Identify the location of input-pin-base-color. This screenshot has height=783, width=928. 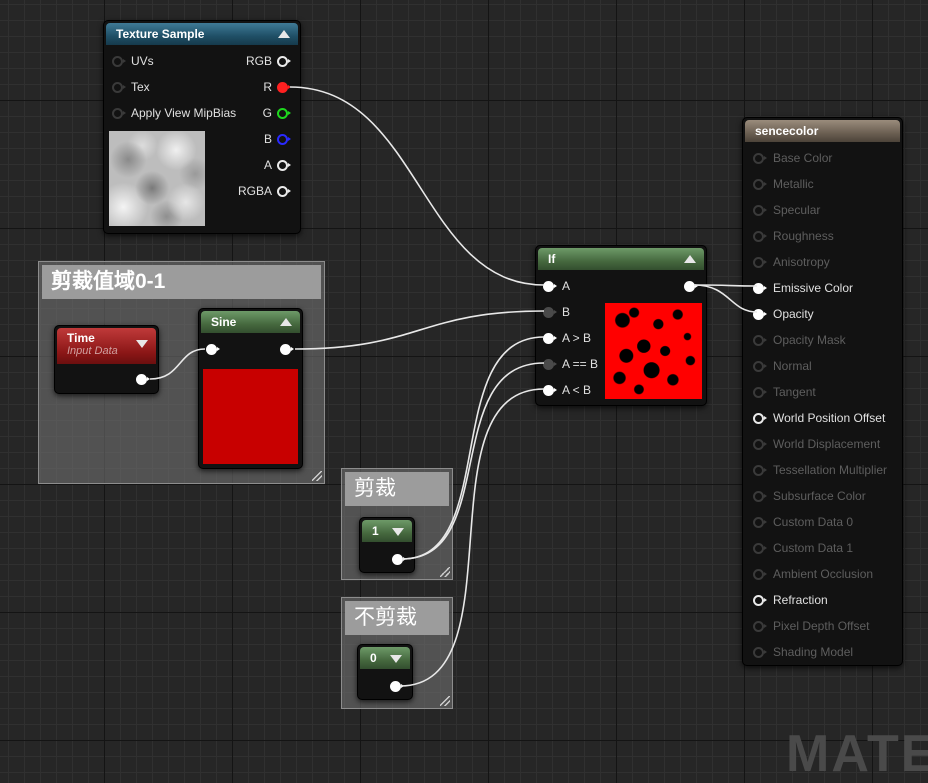
(760, 158).